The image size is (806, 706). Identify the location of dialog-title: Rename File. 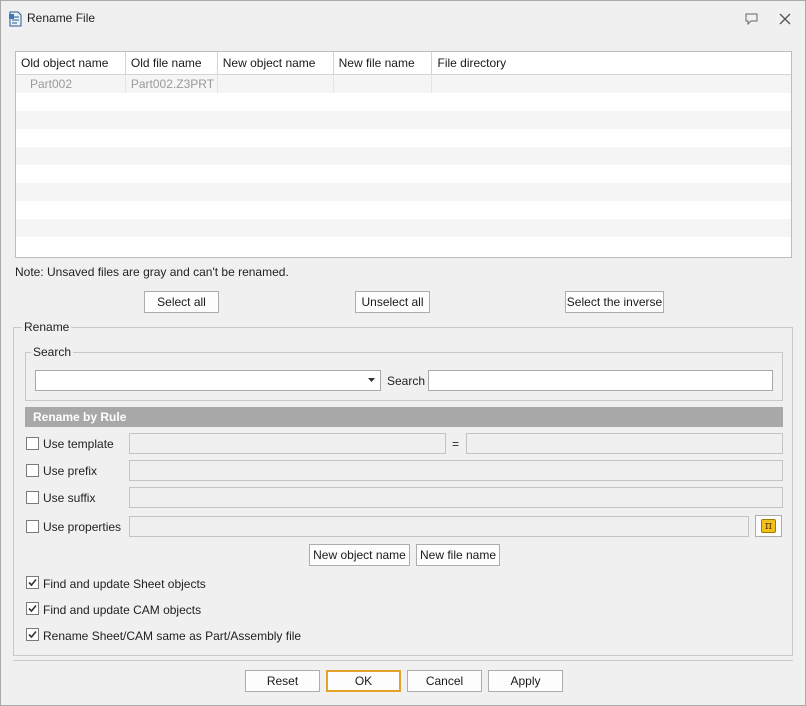
(61, 18).